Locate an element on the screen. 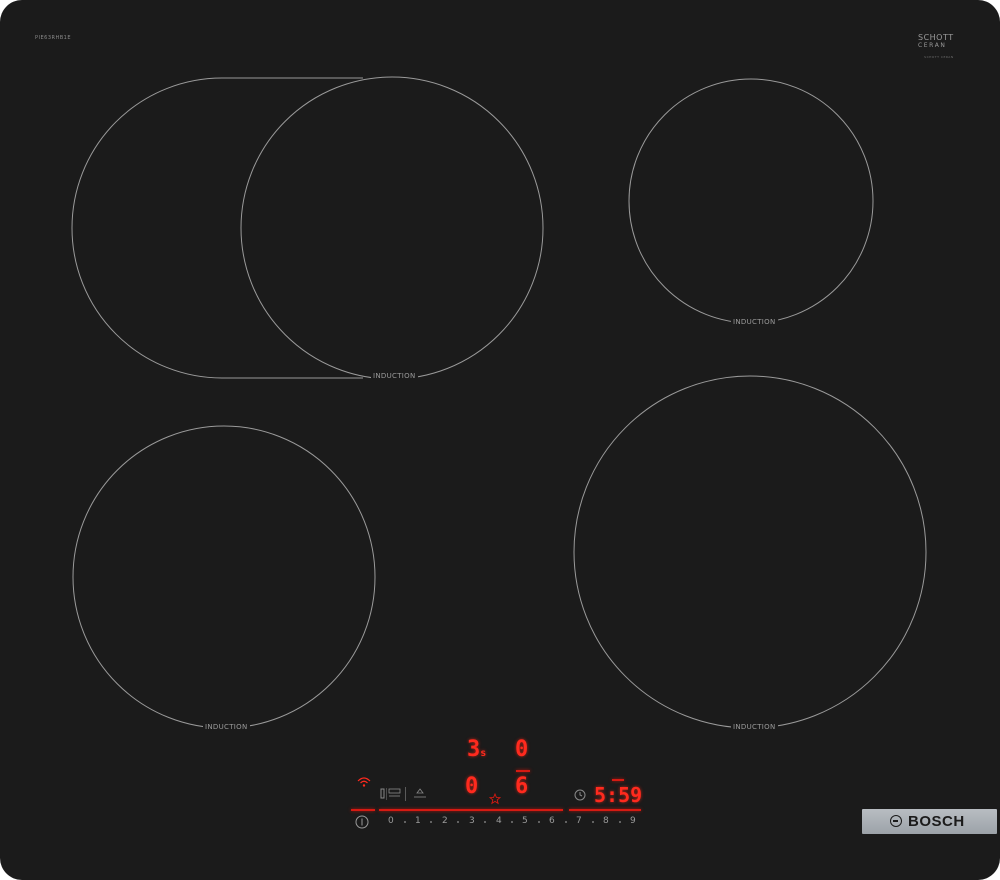 This screenshot has height=880, width=1000. zone-display-top-left: 3s is located at coordinates (477, 749).